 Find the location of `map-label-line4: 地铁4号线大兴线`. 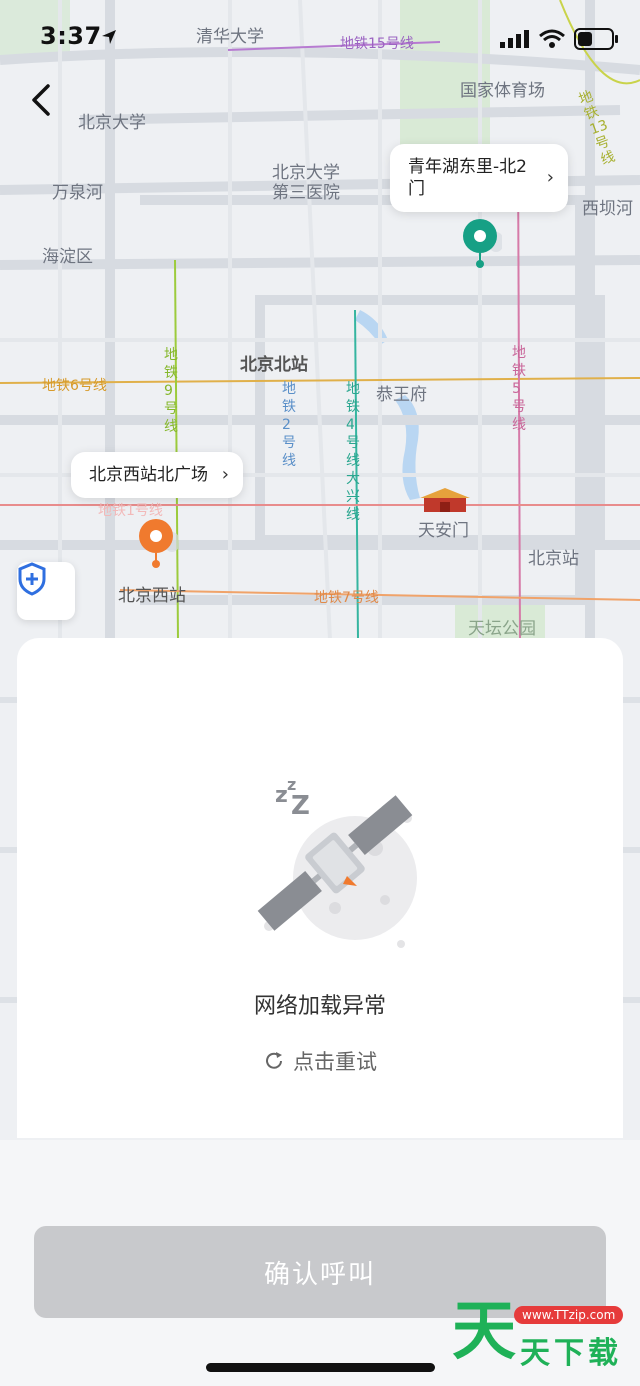

map-label-line4: 地铁4号线大兴线 is located at coordinates (353, 452).